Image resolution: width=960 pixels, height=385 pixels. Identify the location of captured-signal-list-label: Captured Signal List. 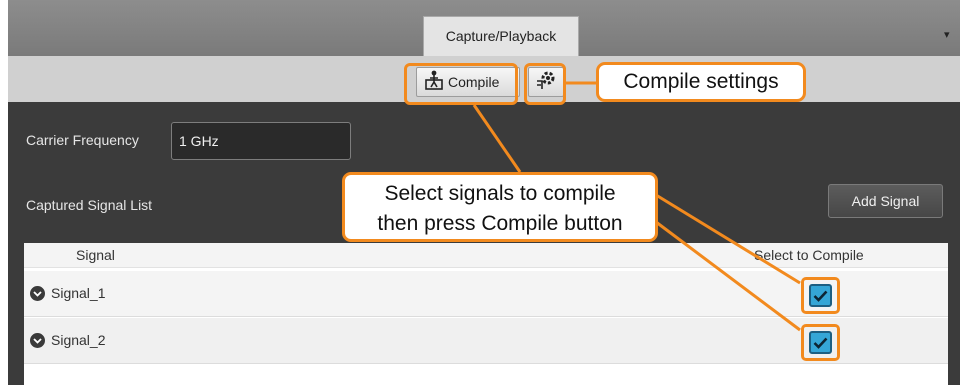
(89, 205).